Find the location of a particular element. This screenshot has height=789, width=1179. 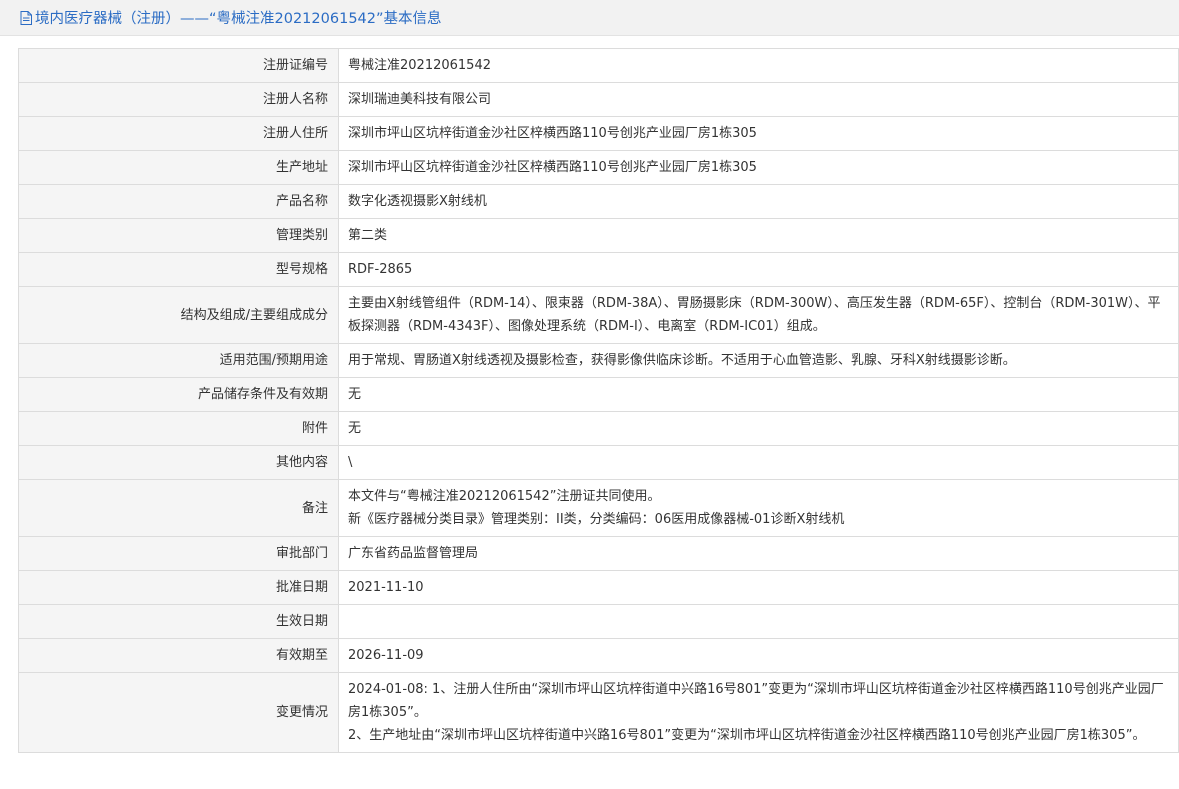

table-row: 注册人住所 深圳市坪山区坑梓街道金沙社区梓横西路110号创兆产业园厂房1栋305 is located at coordinates (598, 133).